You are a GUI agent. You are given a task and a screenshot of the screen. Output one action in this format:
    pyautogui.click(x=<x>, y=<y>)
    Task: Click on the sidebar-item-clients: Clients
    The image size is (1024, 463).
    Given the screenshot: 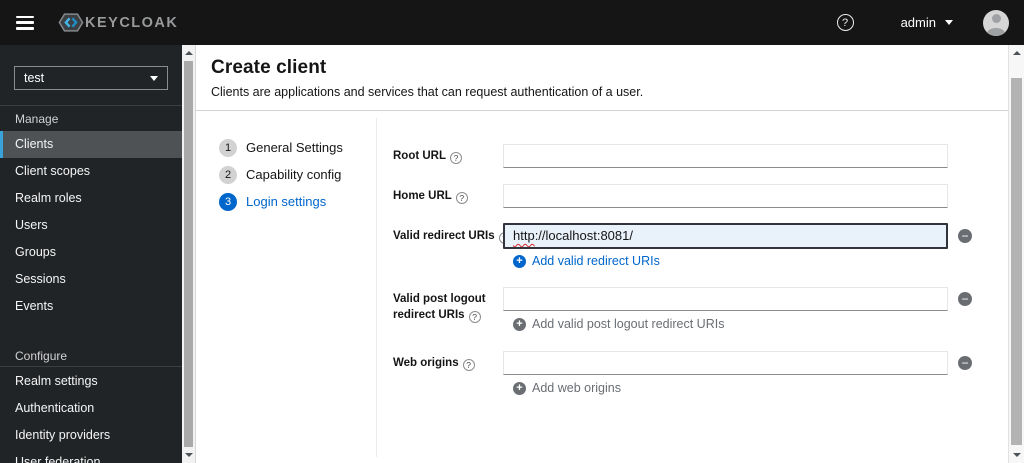 What is the action you would take?
    pyautogui.click(x=91, y=144)
    